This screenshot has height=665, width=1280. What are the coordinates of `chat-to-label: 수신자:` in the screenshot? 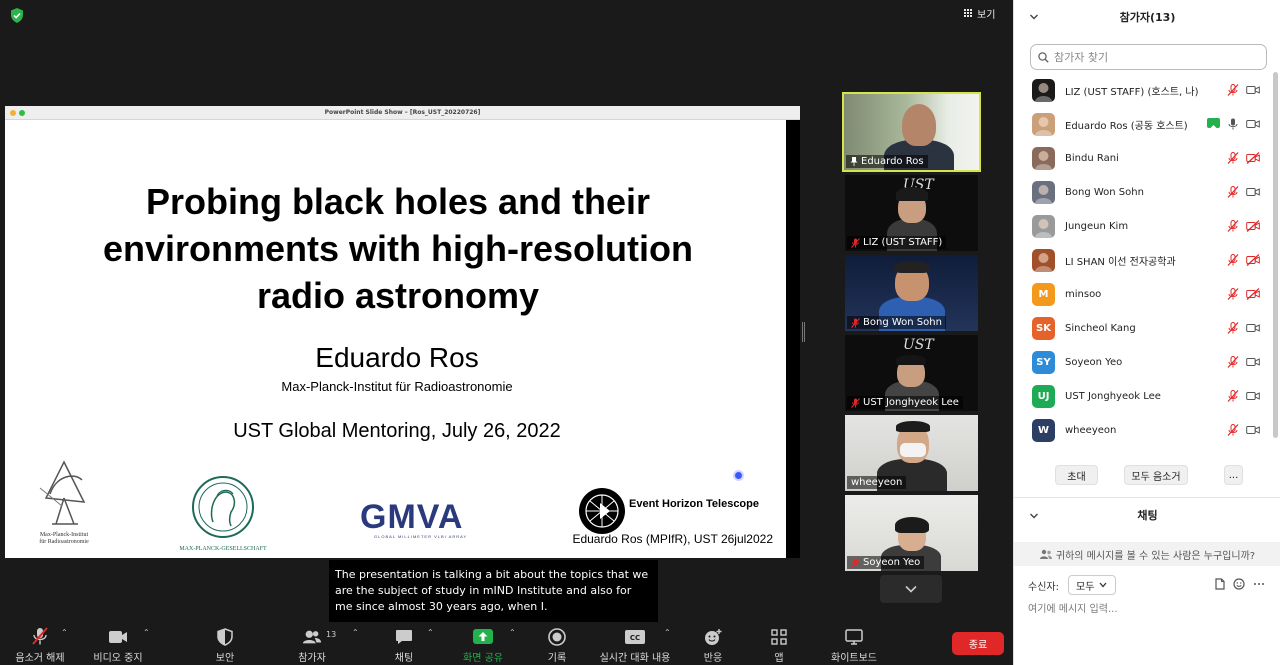 It's located at (1043, 587).